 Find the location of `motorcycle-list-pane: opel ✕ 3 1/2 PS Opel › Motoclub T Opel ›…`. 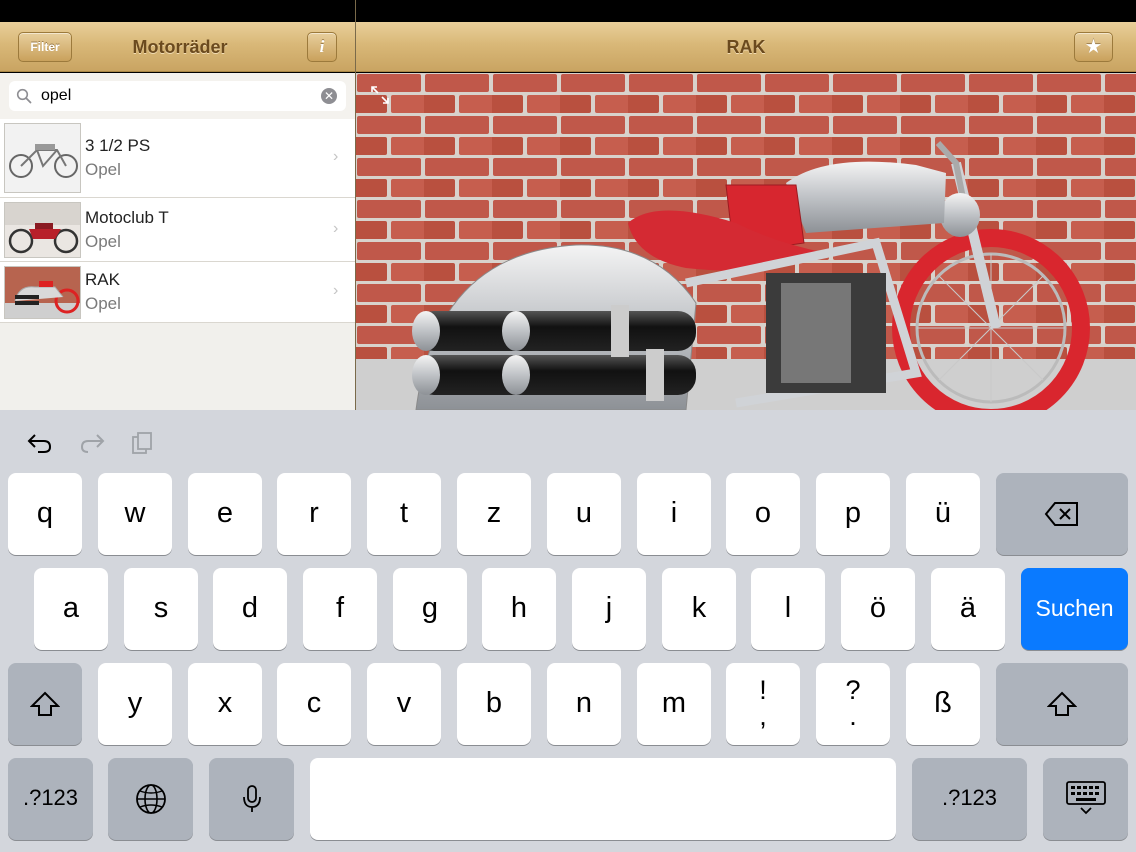

motorcycle-list-pane: opel ✕ 3 1/2 PS Opel › Motoclub T Opel ›… is located at coordinates (177, 241).